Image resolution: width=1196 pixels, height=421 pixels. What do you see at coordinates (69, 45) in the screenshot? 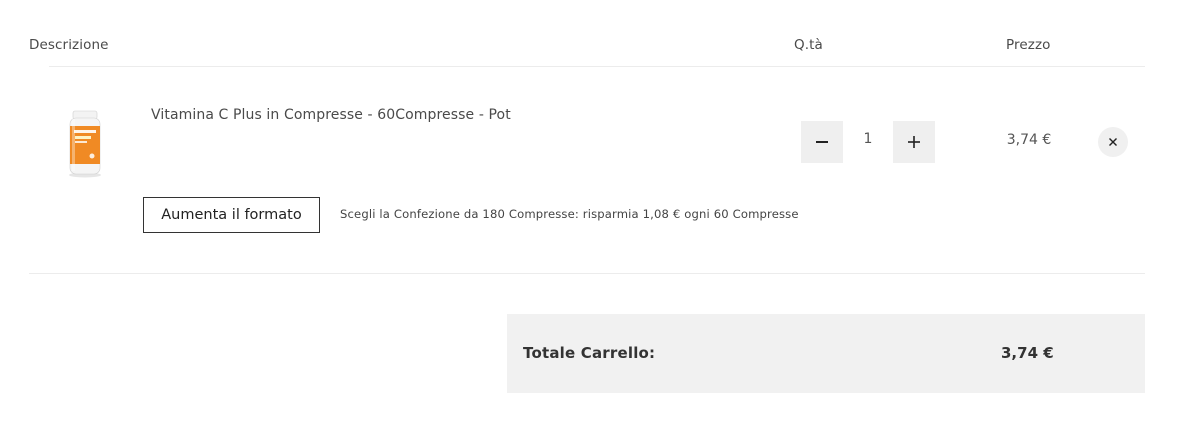
I see `header-description: Descrizione` at bounding box center [69, 45].